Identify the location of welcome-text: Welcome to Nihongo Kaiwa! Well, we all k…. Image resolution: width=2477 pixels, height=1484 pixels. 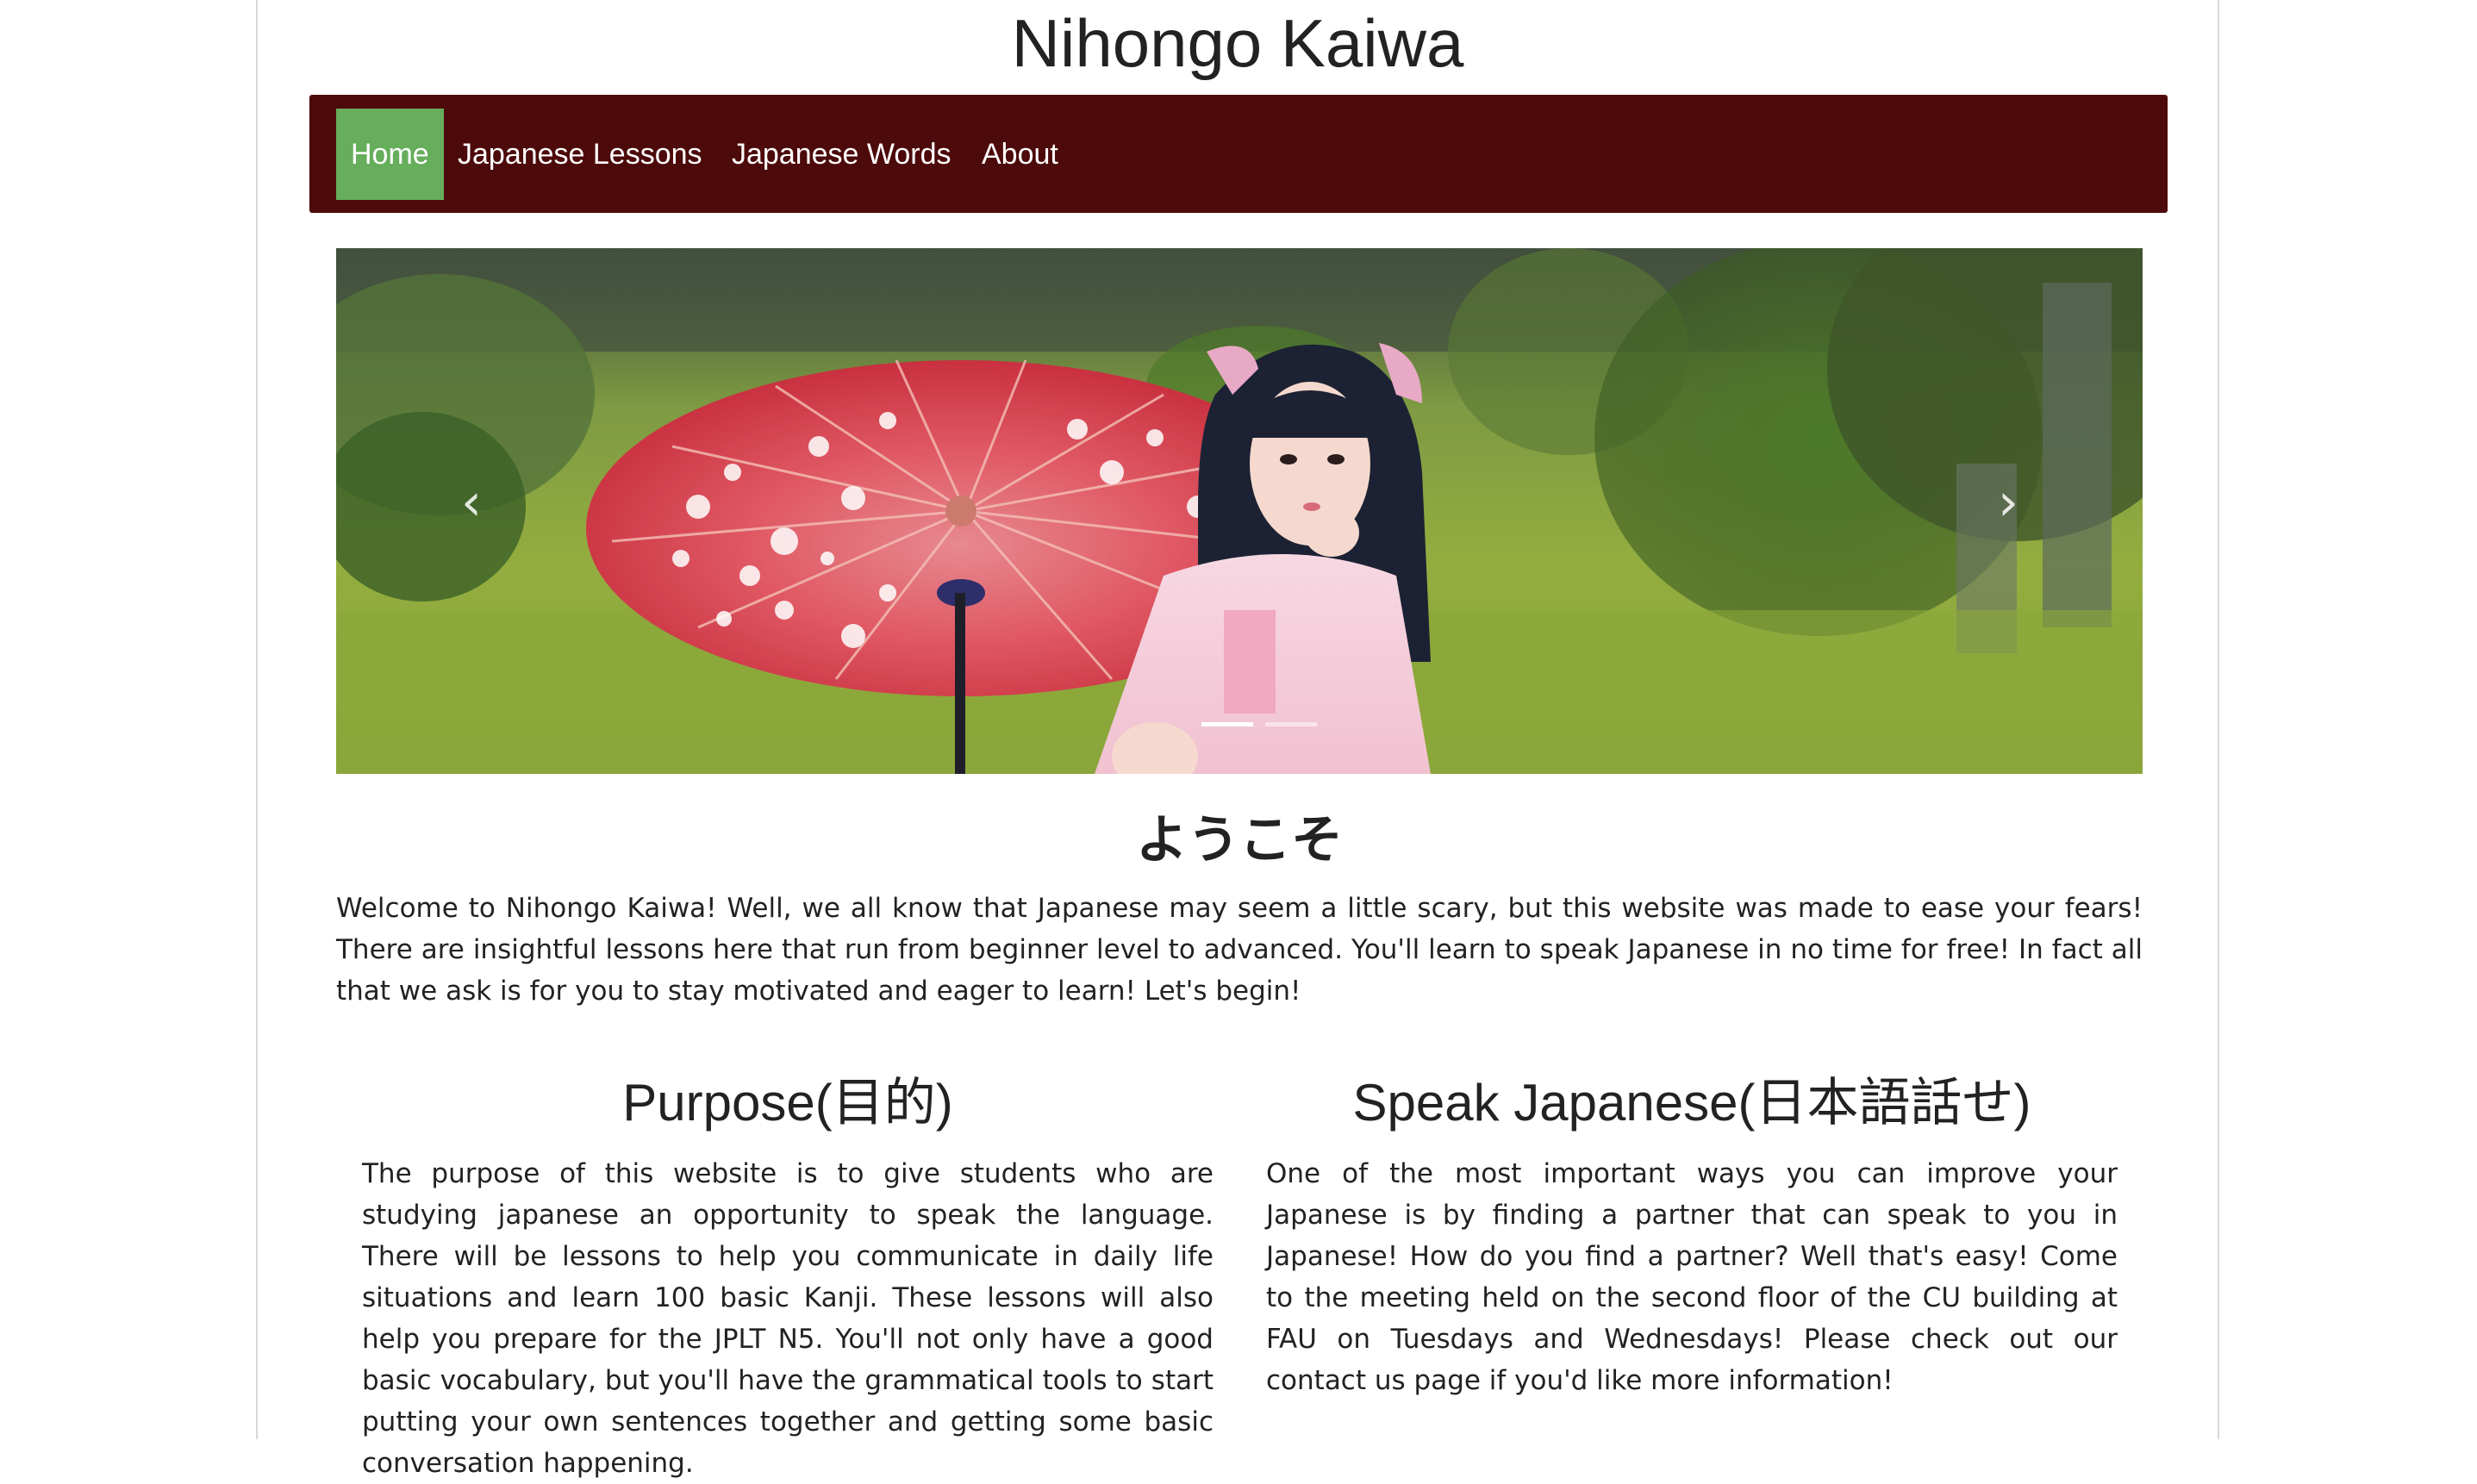
(1239, 950).